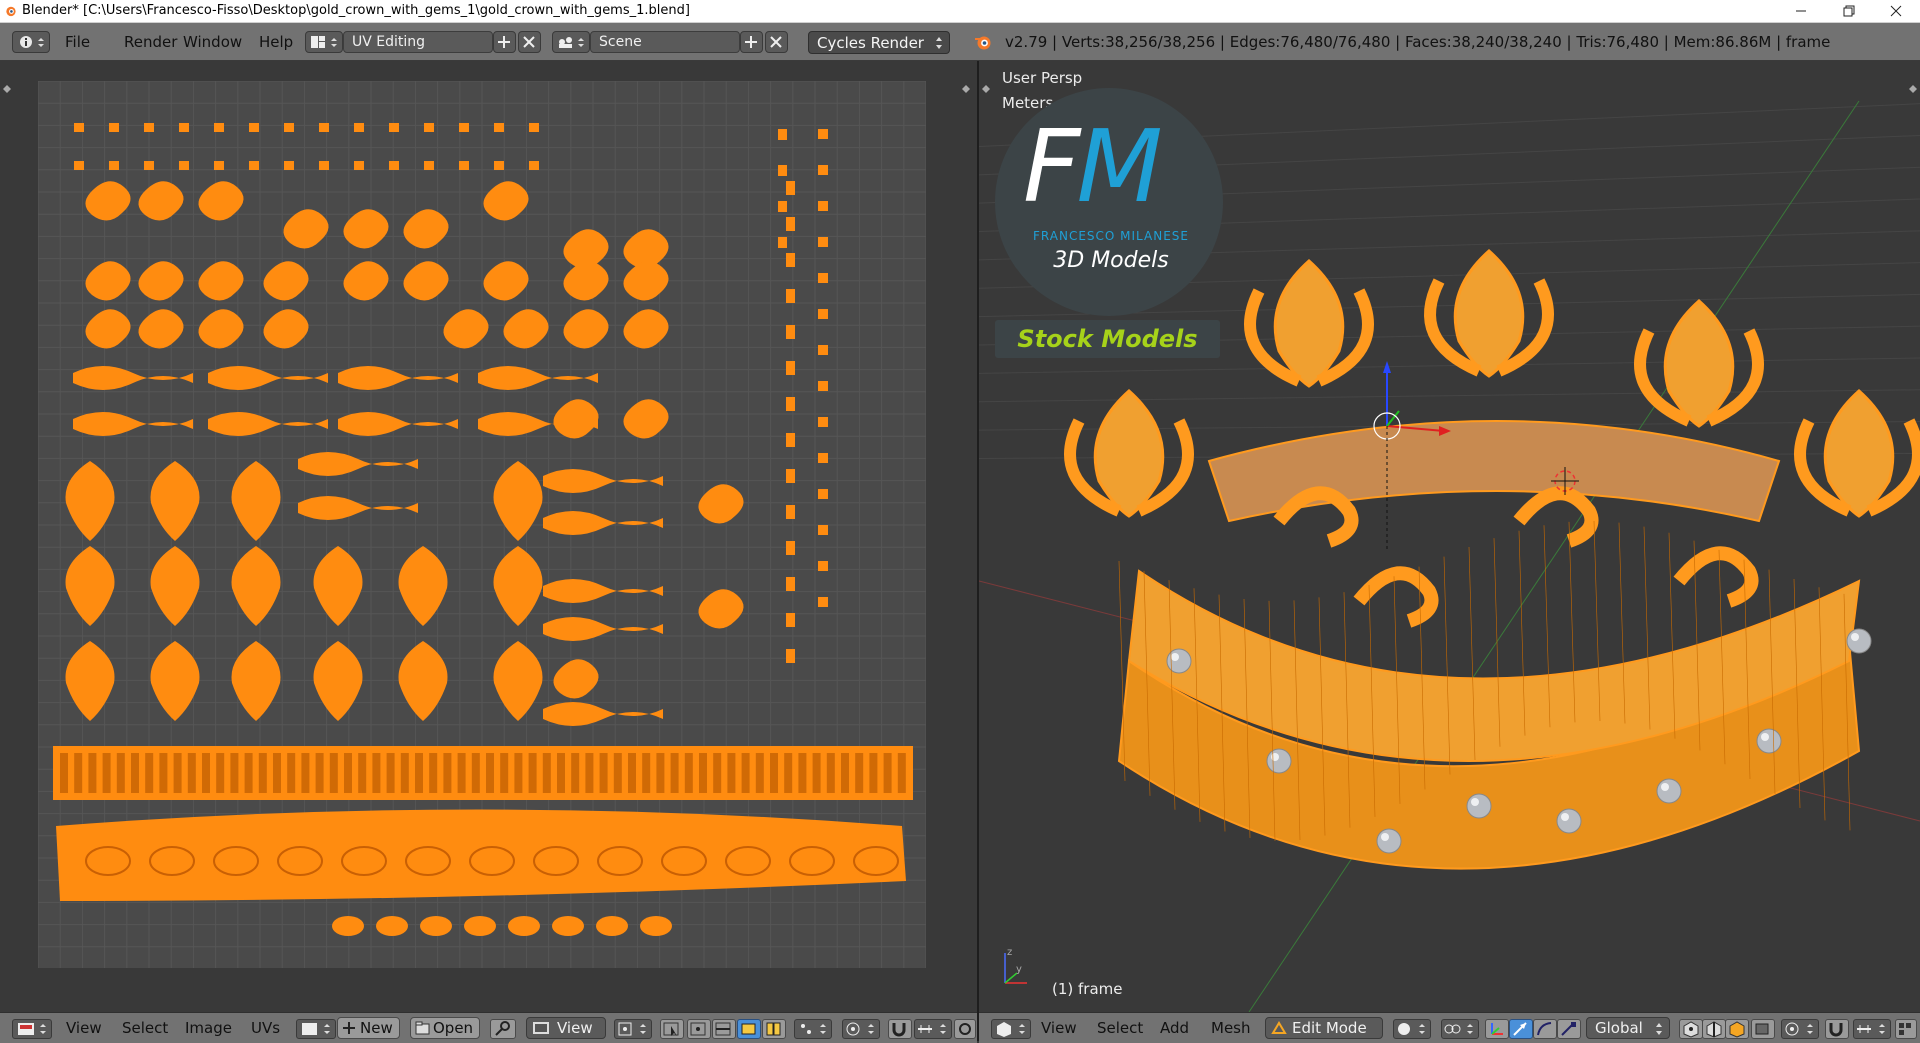 The height and width of the screenshot is (1043, 1920). I want to click on image-editor-icon, so click(32, 1029).